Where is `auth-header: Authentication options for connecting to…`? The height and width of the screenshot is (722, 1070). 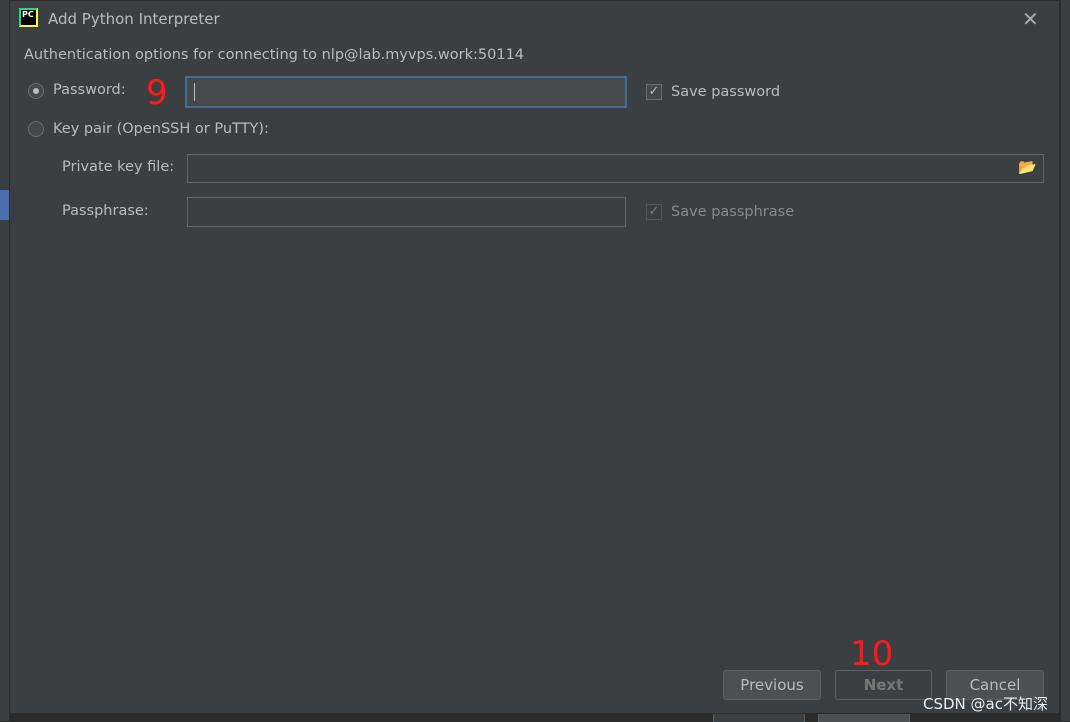
auth-header: Authentication options for connecting to… is located at coordinates (274, 55).